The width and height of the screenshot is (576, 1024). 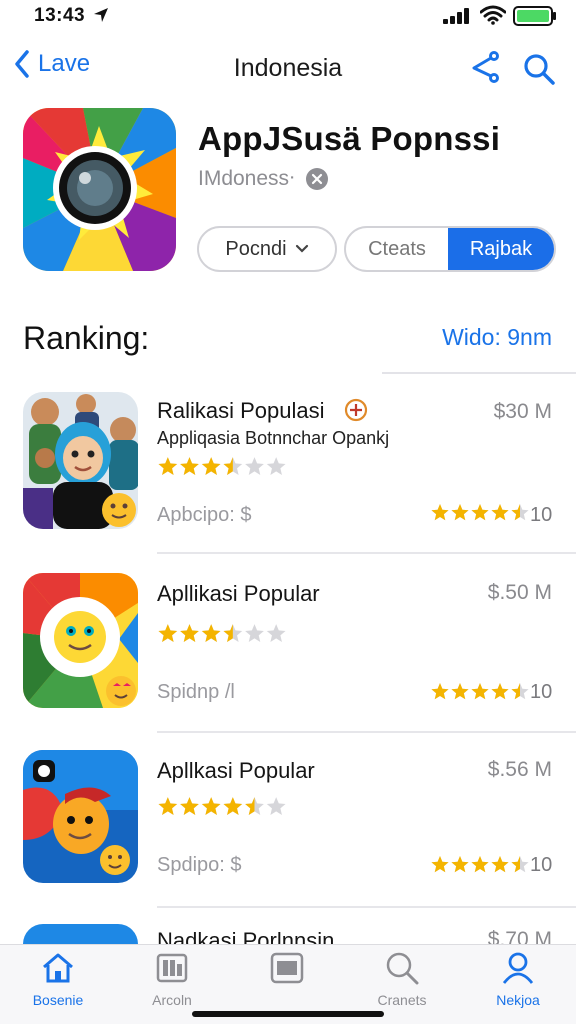 What do you see at coordinates (519, 936) in the screenshot?
I see `app-price: $.70 M` at bounding box center [519, 936].